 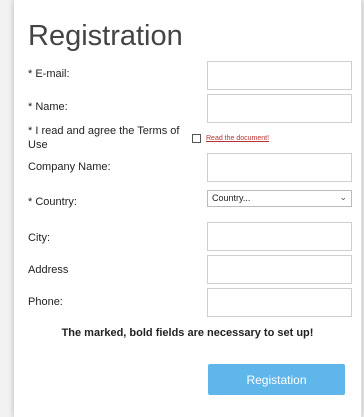 What do you see at coordinates (49, 74) in the screenshot?
I see `email-label: * E-mail:` at bounding box center [49, 74].